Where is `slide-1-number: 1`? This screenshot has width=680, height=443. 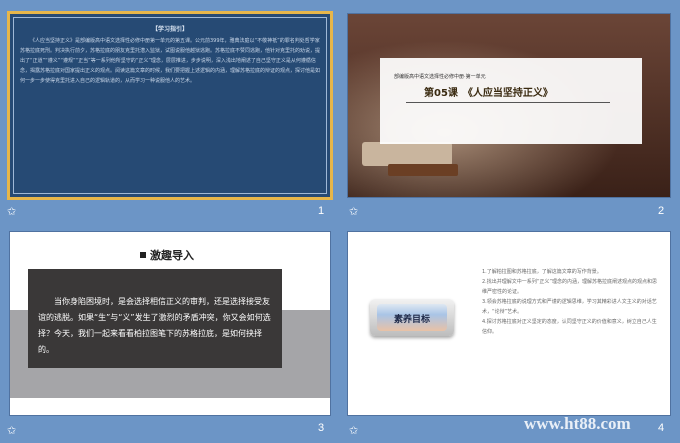 slide-1-number: 1 is located at coordinates (321, 211).